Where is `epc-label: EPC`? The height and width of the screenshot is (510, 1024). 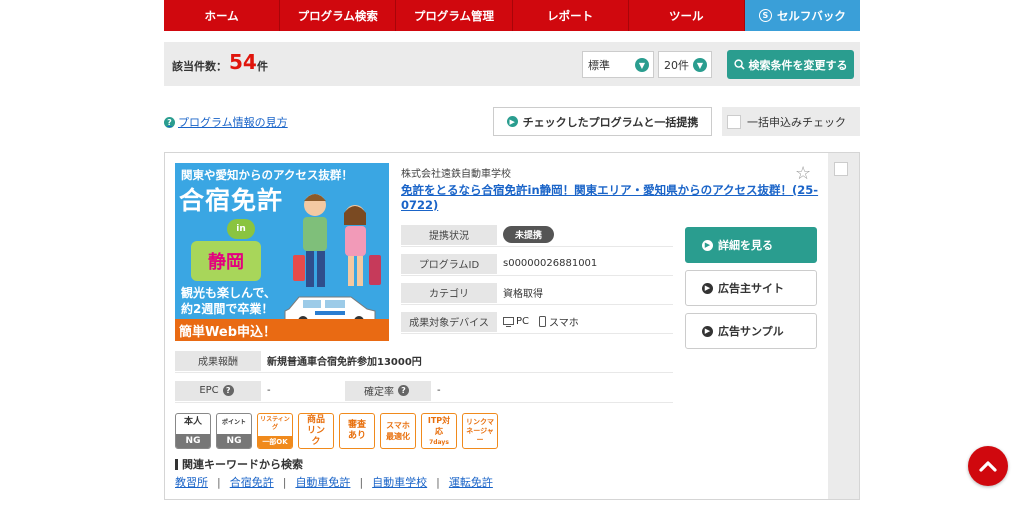 epc-label: EPC is located at coordinates (209, 390).